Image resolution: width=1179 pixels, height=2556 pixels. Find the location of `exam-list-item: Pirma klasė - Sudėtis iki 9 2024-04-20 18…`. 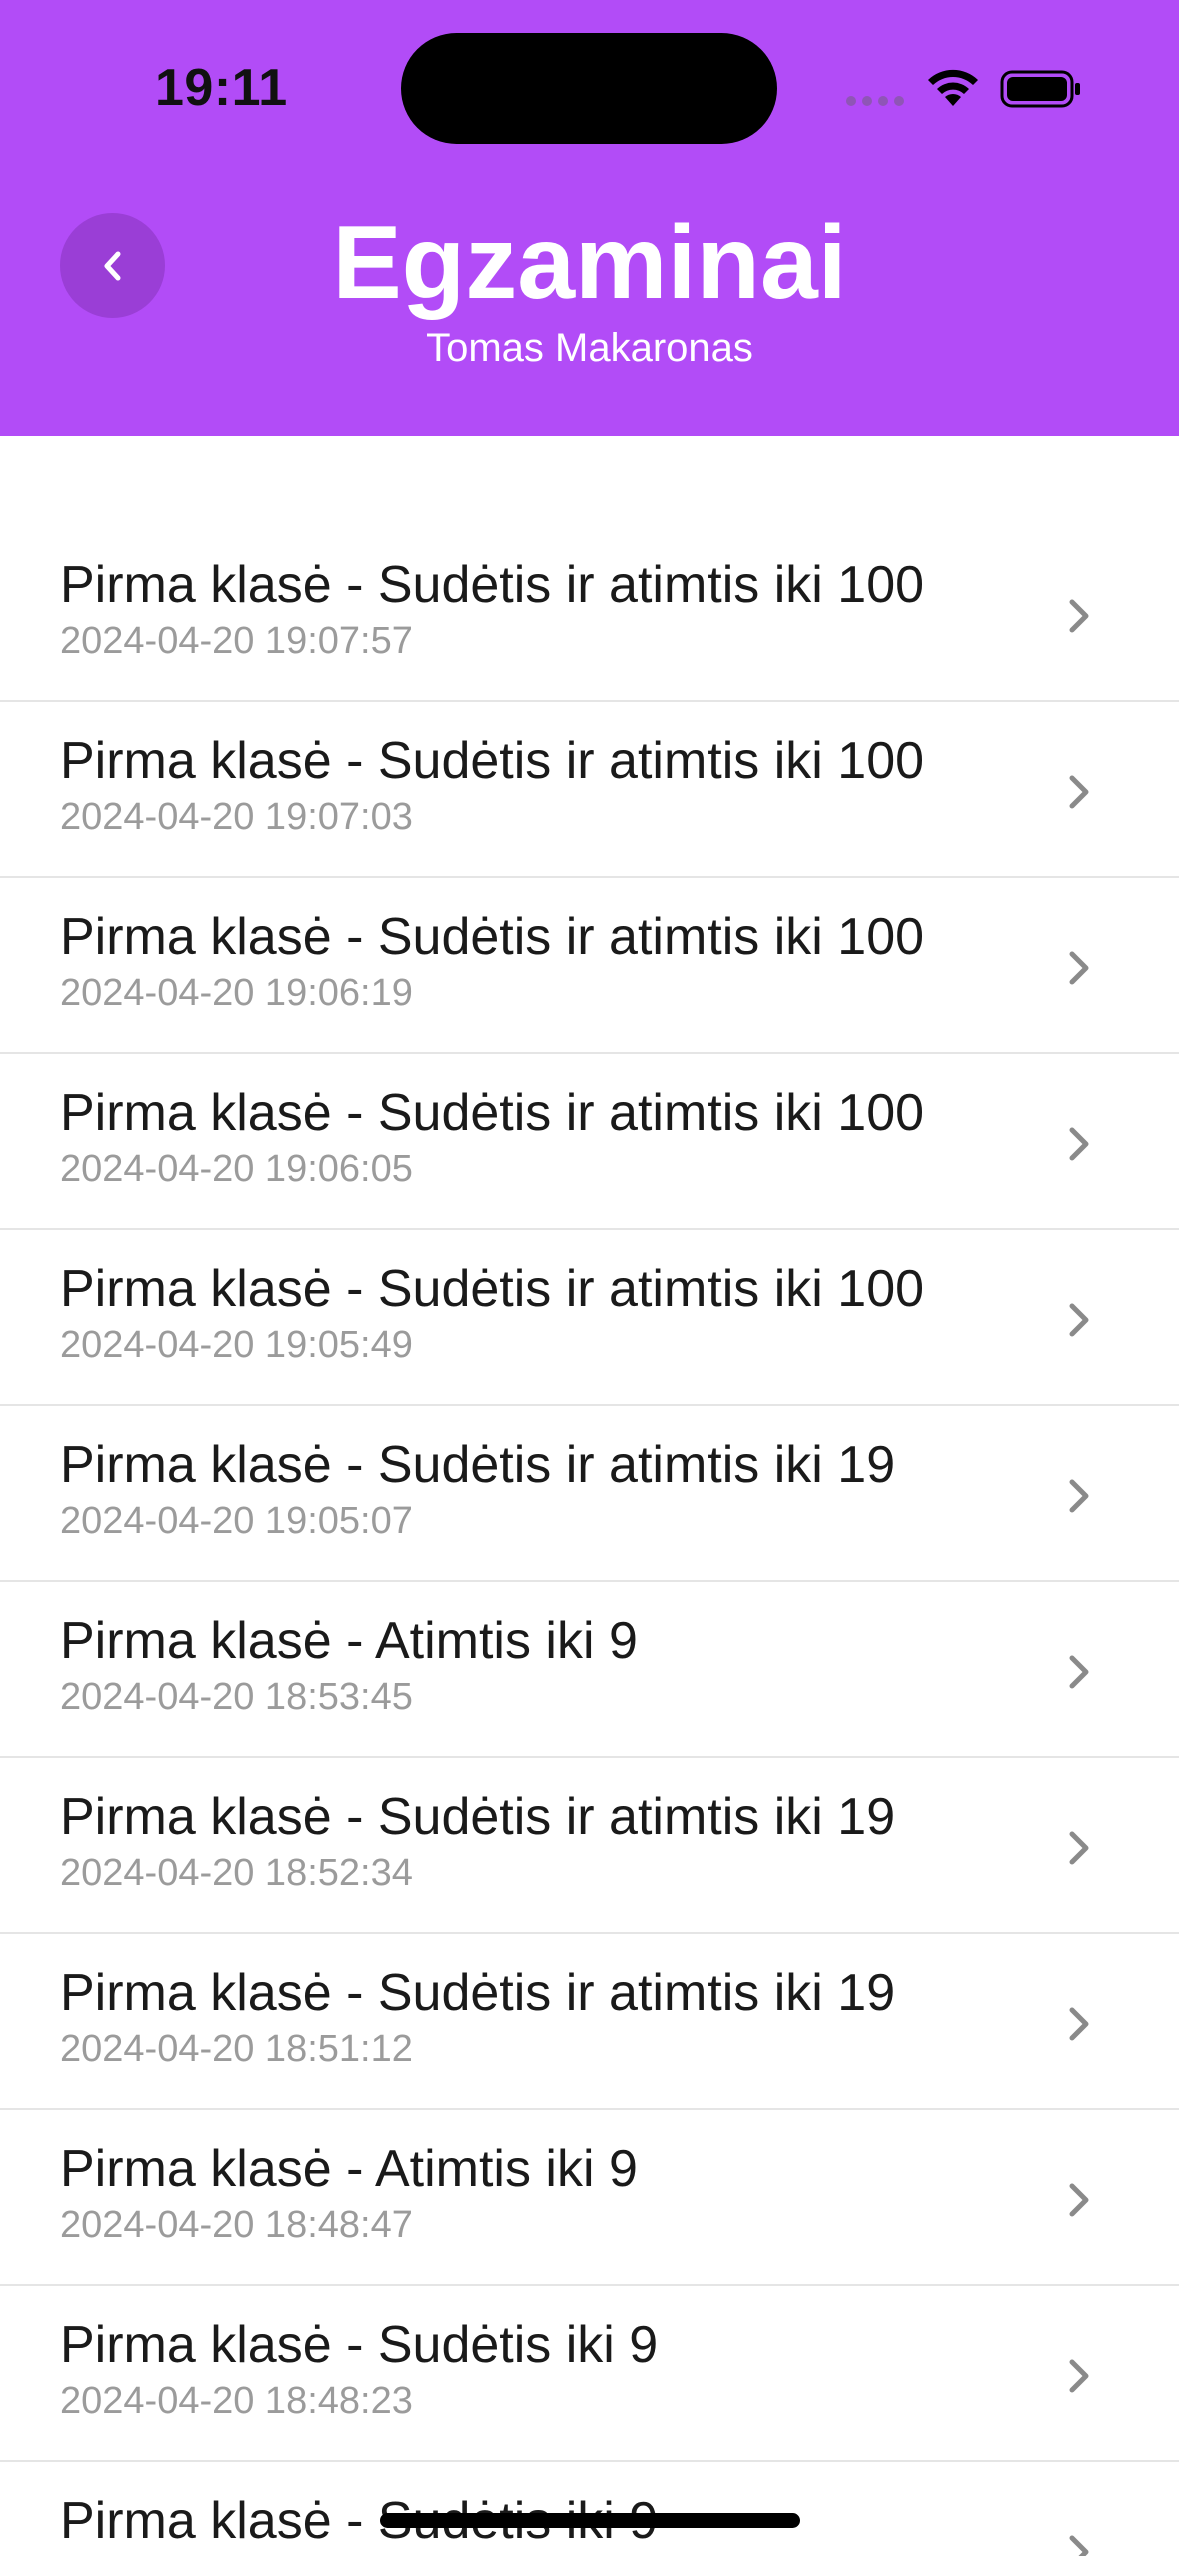

exam-list-item: Pirma klasė - Sudėtis iki 9 2024-04-20 18… is located at coordinates (589, 2374).